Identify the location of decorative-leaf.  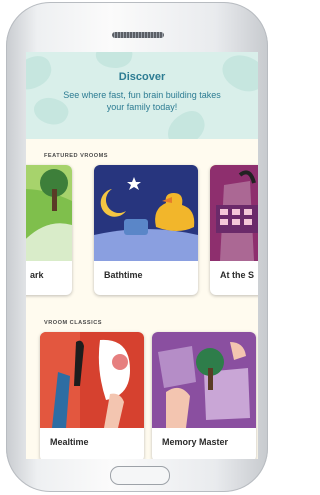
(114, 61).